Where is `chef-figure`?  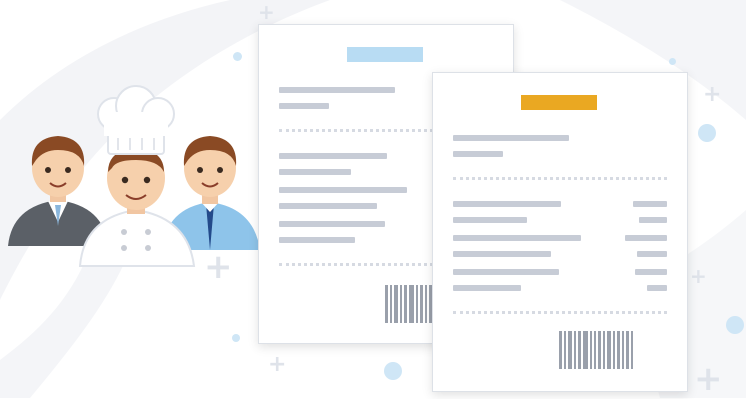 chef-figure is located at coordinates (137, 176).